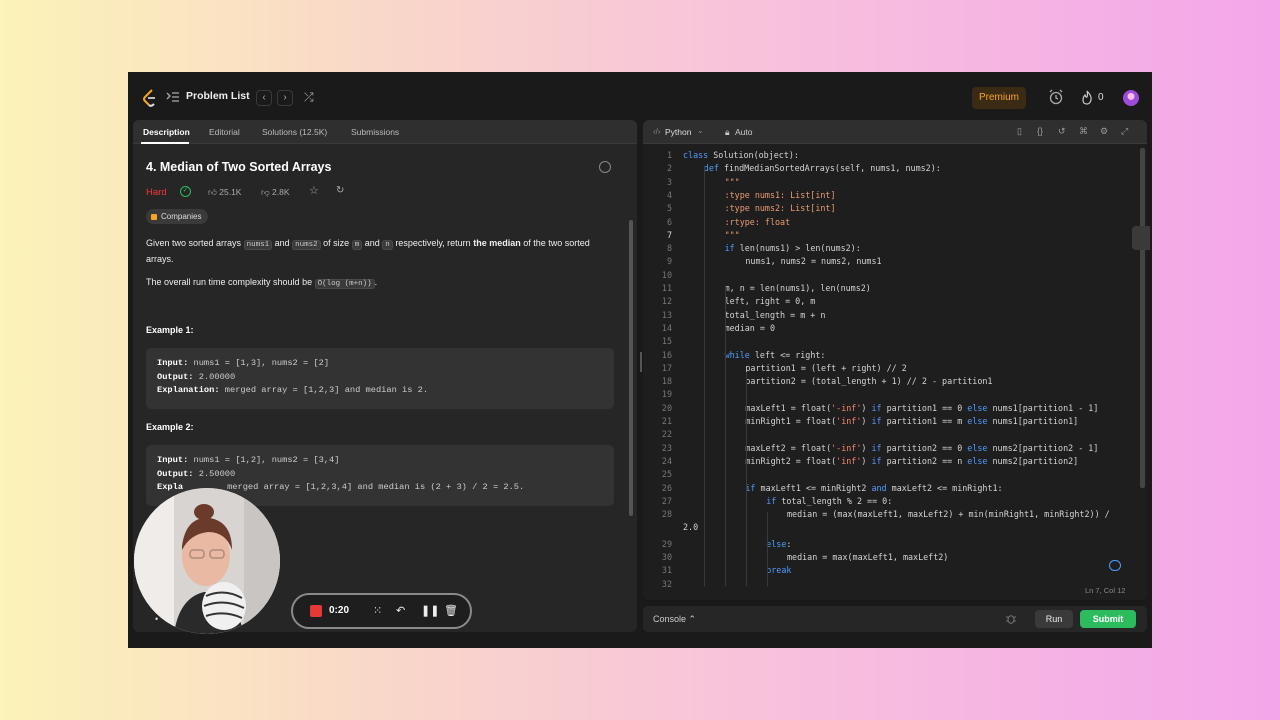 This screenshot has height=720, width=1280. I want to click on tab-solutions: Solutions (12.5K), so click(294, 132).